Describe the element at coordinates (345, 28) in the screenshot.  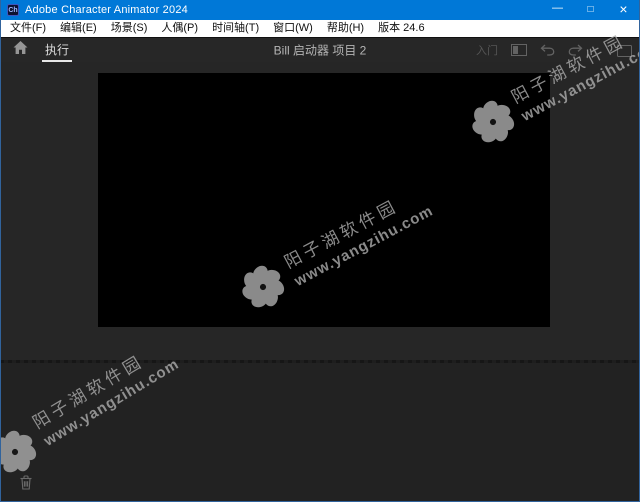
I see `menu-help: 帮助(H)` at that location.